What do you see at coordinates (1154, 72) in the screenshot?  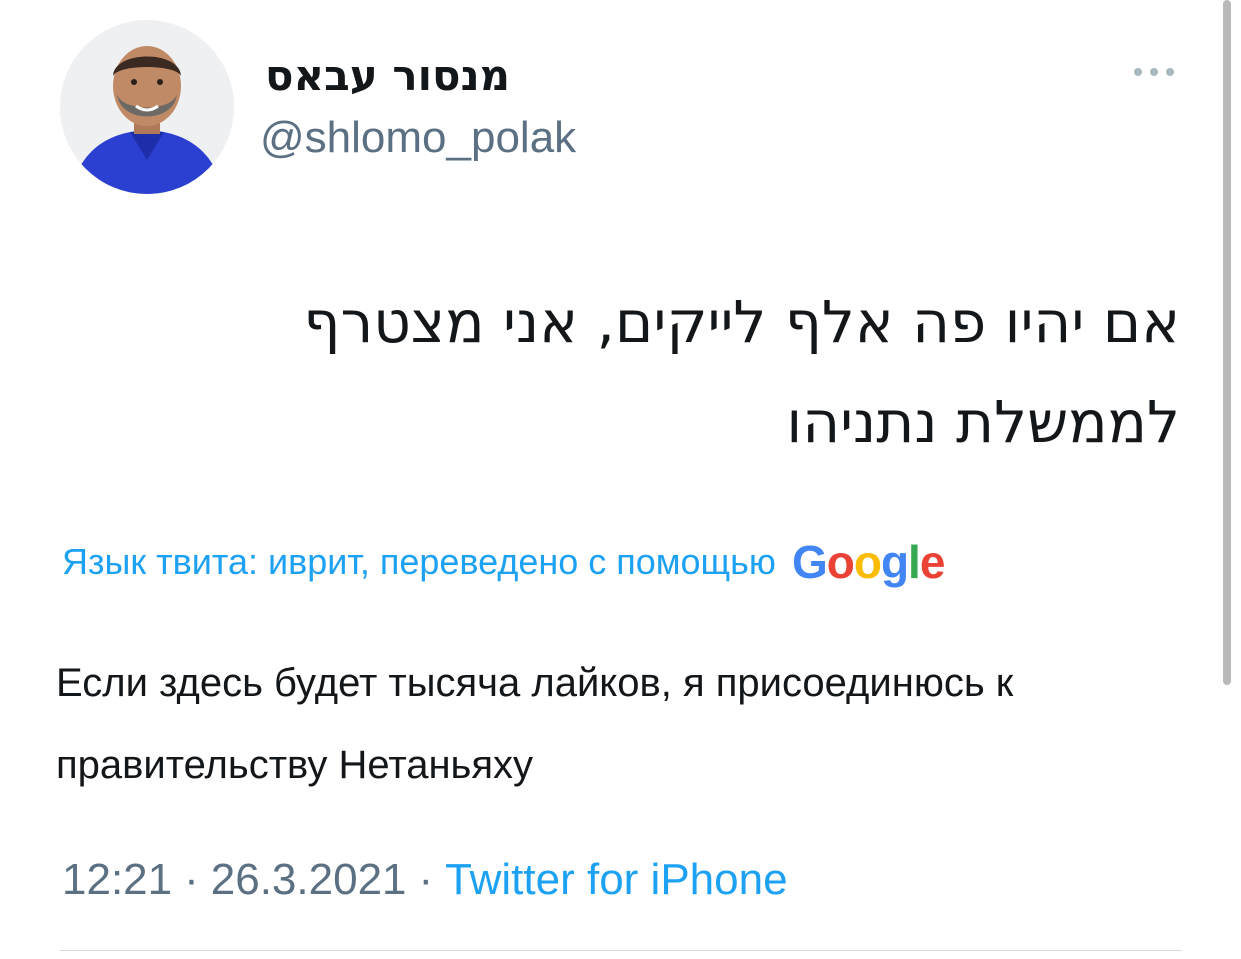 I see `more-options-icon` at bounding box center [1154, 72].